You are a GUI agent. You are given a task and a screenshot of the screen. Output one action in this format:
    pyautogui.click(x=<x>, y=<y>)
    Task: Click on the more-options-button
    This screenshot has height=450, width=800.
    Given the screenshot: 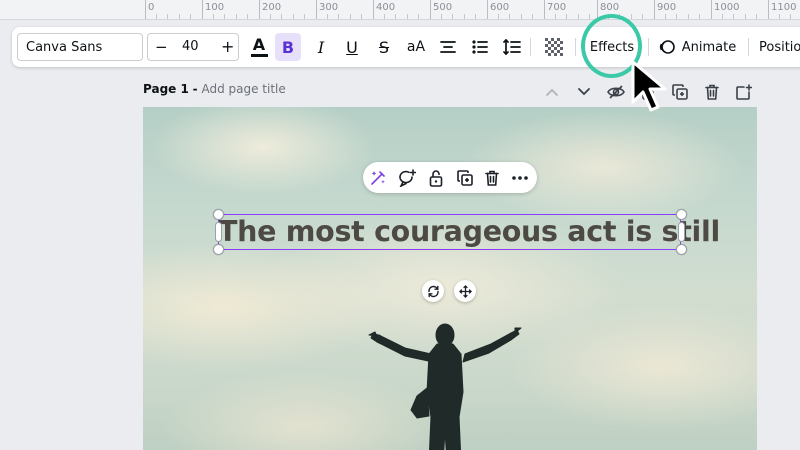 What is the action you would take?
    pyautogui.click(x=520, y=178)
    